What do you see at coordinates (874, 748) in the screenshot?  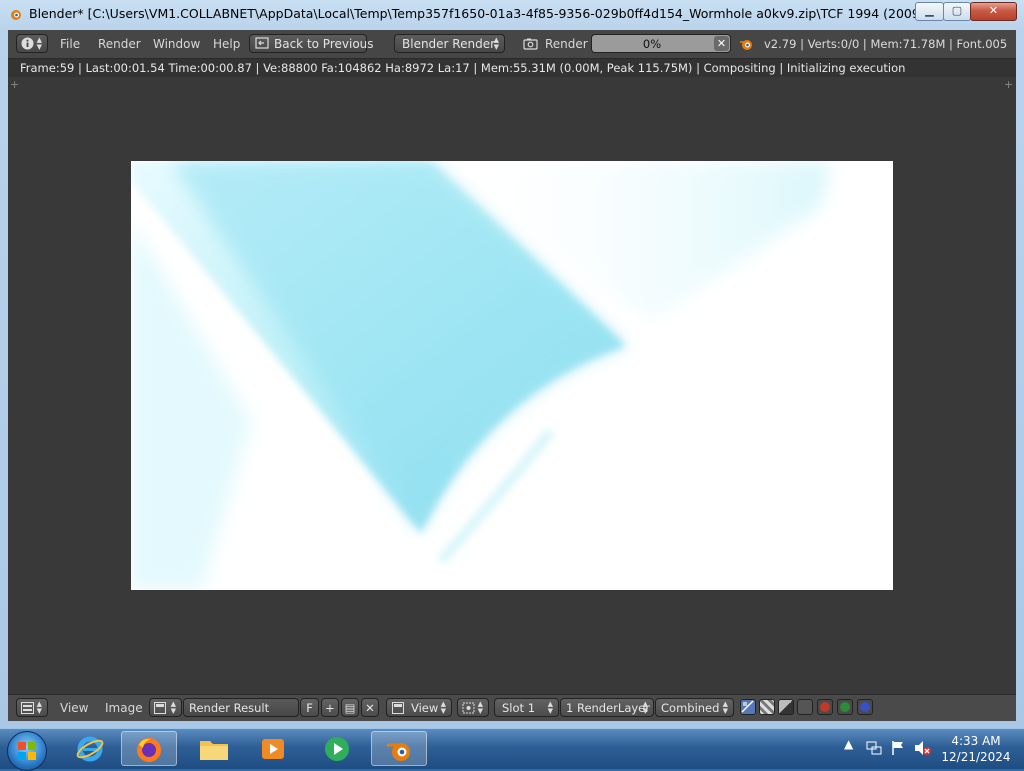 I see `network-icon` at bounding box center [874, 748].